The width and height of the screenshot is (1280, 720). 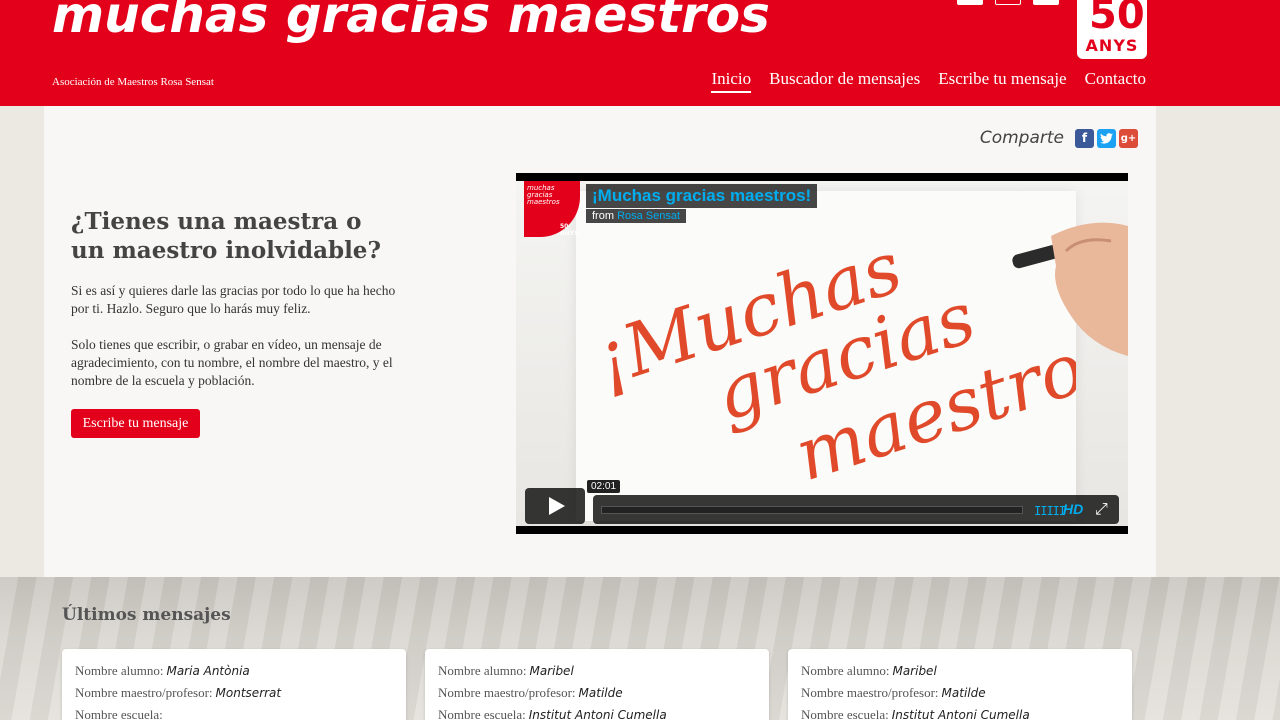 I want to click on nav-item-buscador: Buscador de mensajes, so click(x=844, y=81).